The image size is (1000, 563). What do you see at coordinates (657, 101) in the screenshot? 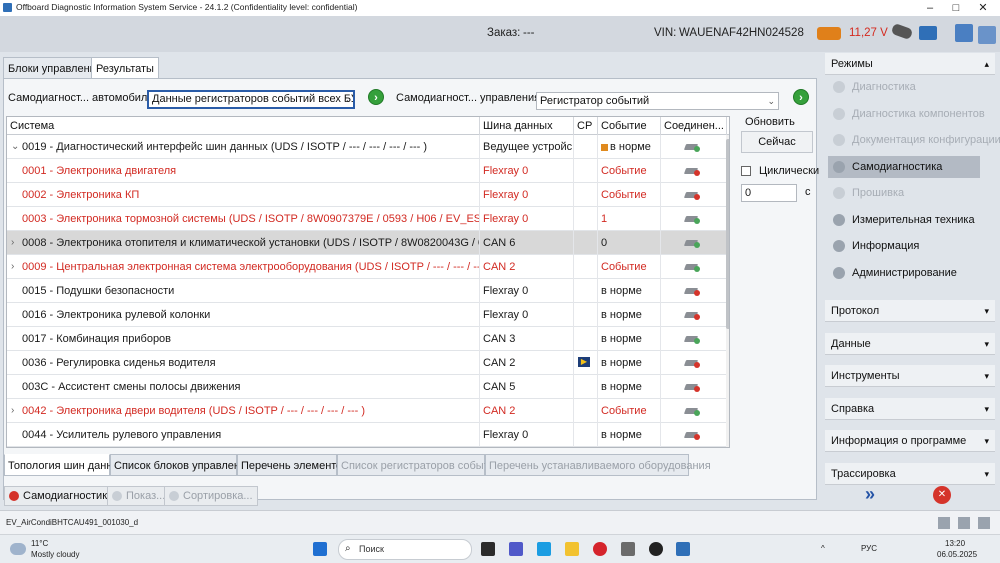
I see `unit-diag-select: Регистратор событий ⌄` at bounding box center [657, 101].